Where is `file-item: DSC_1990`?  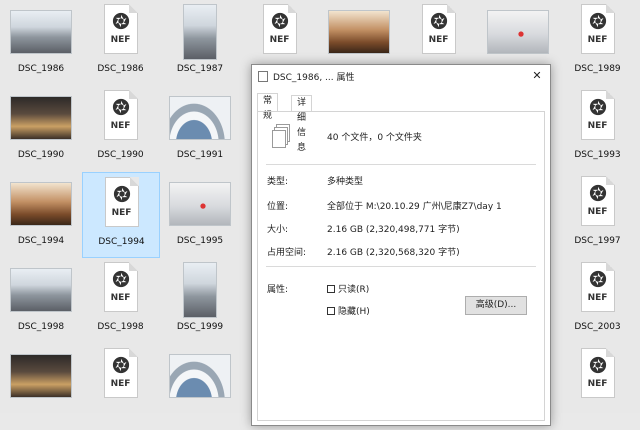
file-item: DSC_1990 is located at coordinates (41, 129).